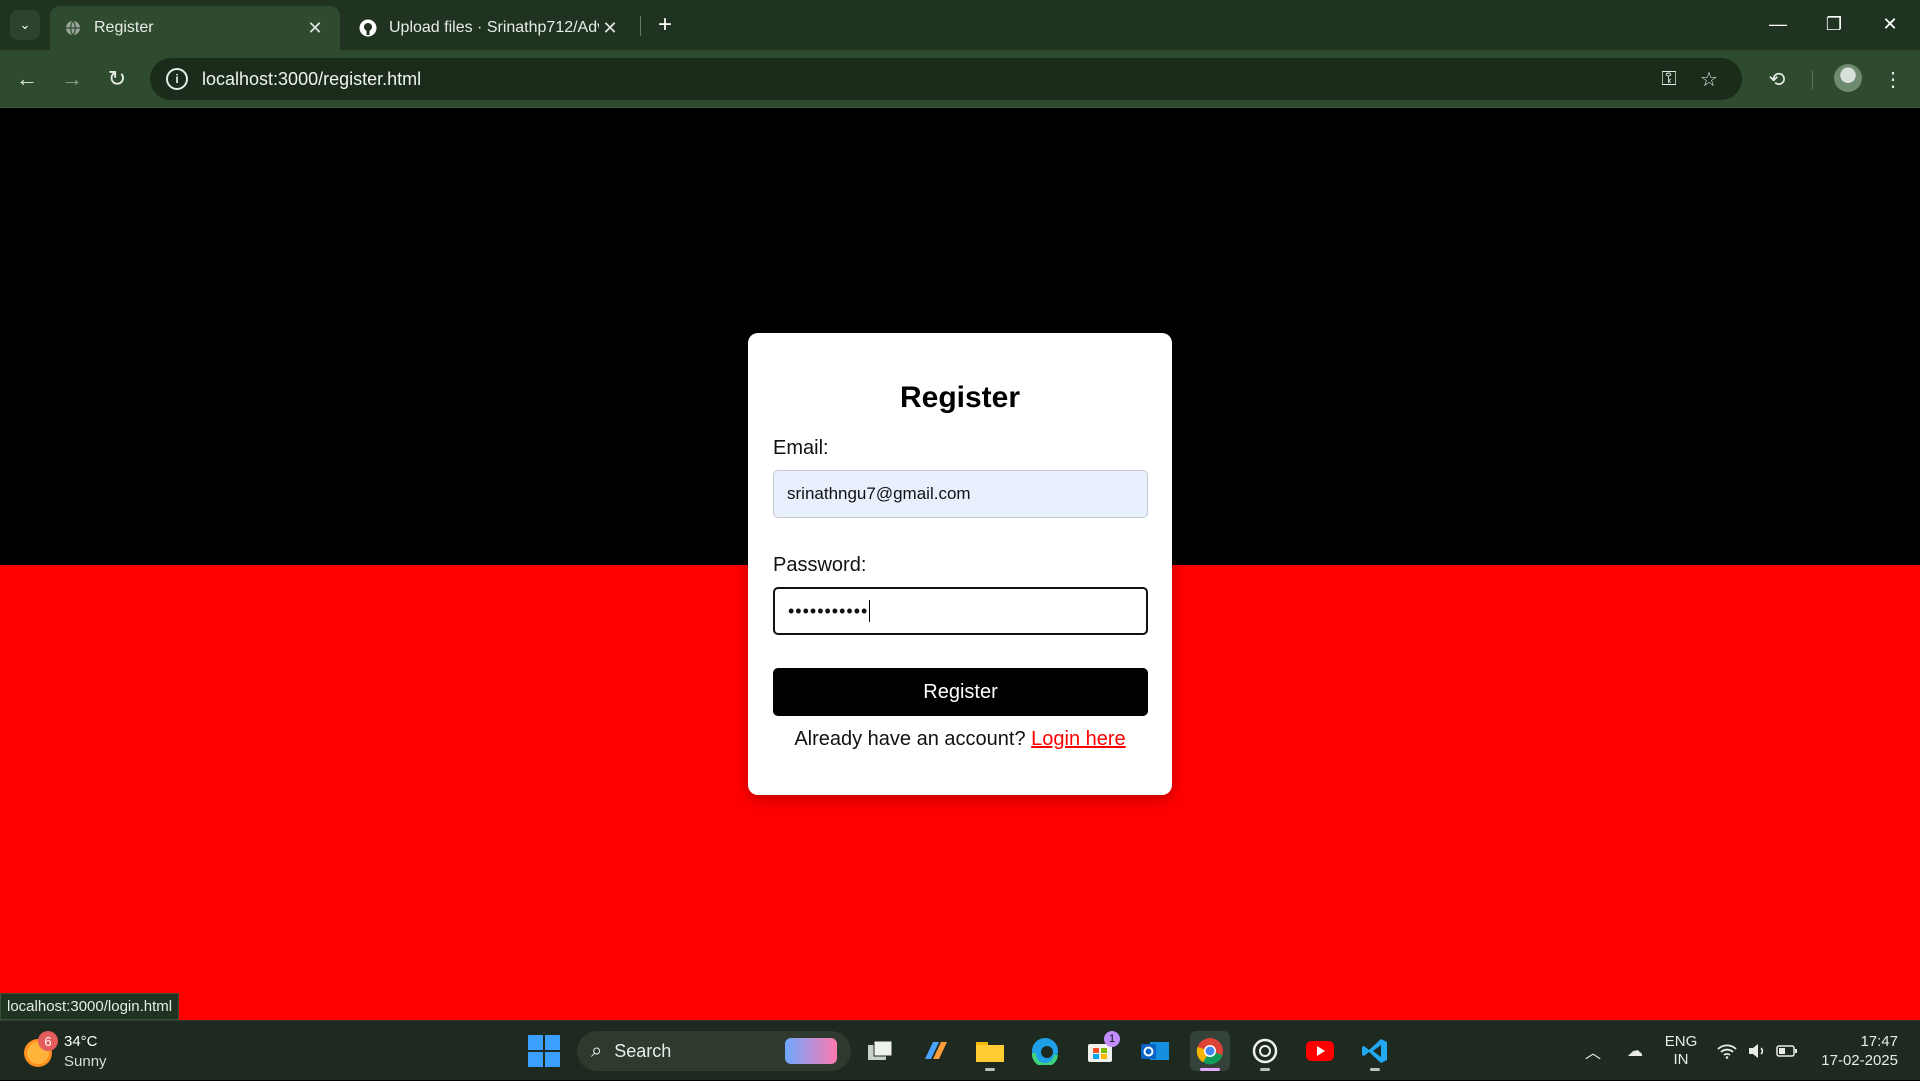 Image resolution: width=1920 pixels, height=1081 pixels. Describe the element at coordinates (117, 79) in the screenshot. I see `reload-button: ↻` at that location.